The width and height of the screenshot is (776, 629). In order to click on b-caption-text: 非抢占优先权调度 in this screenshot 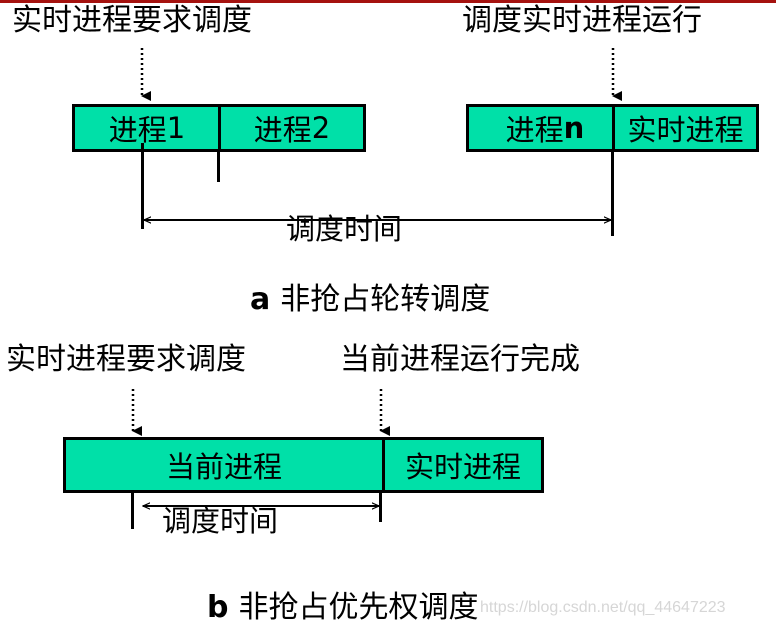, I will do `click(358, 607)`.